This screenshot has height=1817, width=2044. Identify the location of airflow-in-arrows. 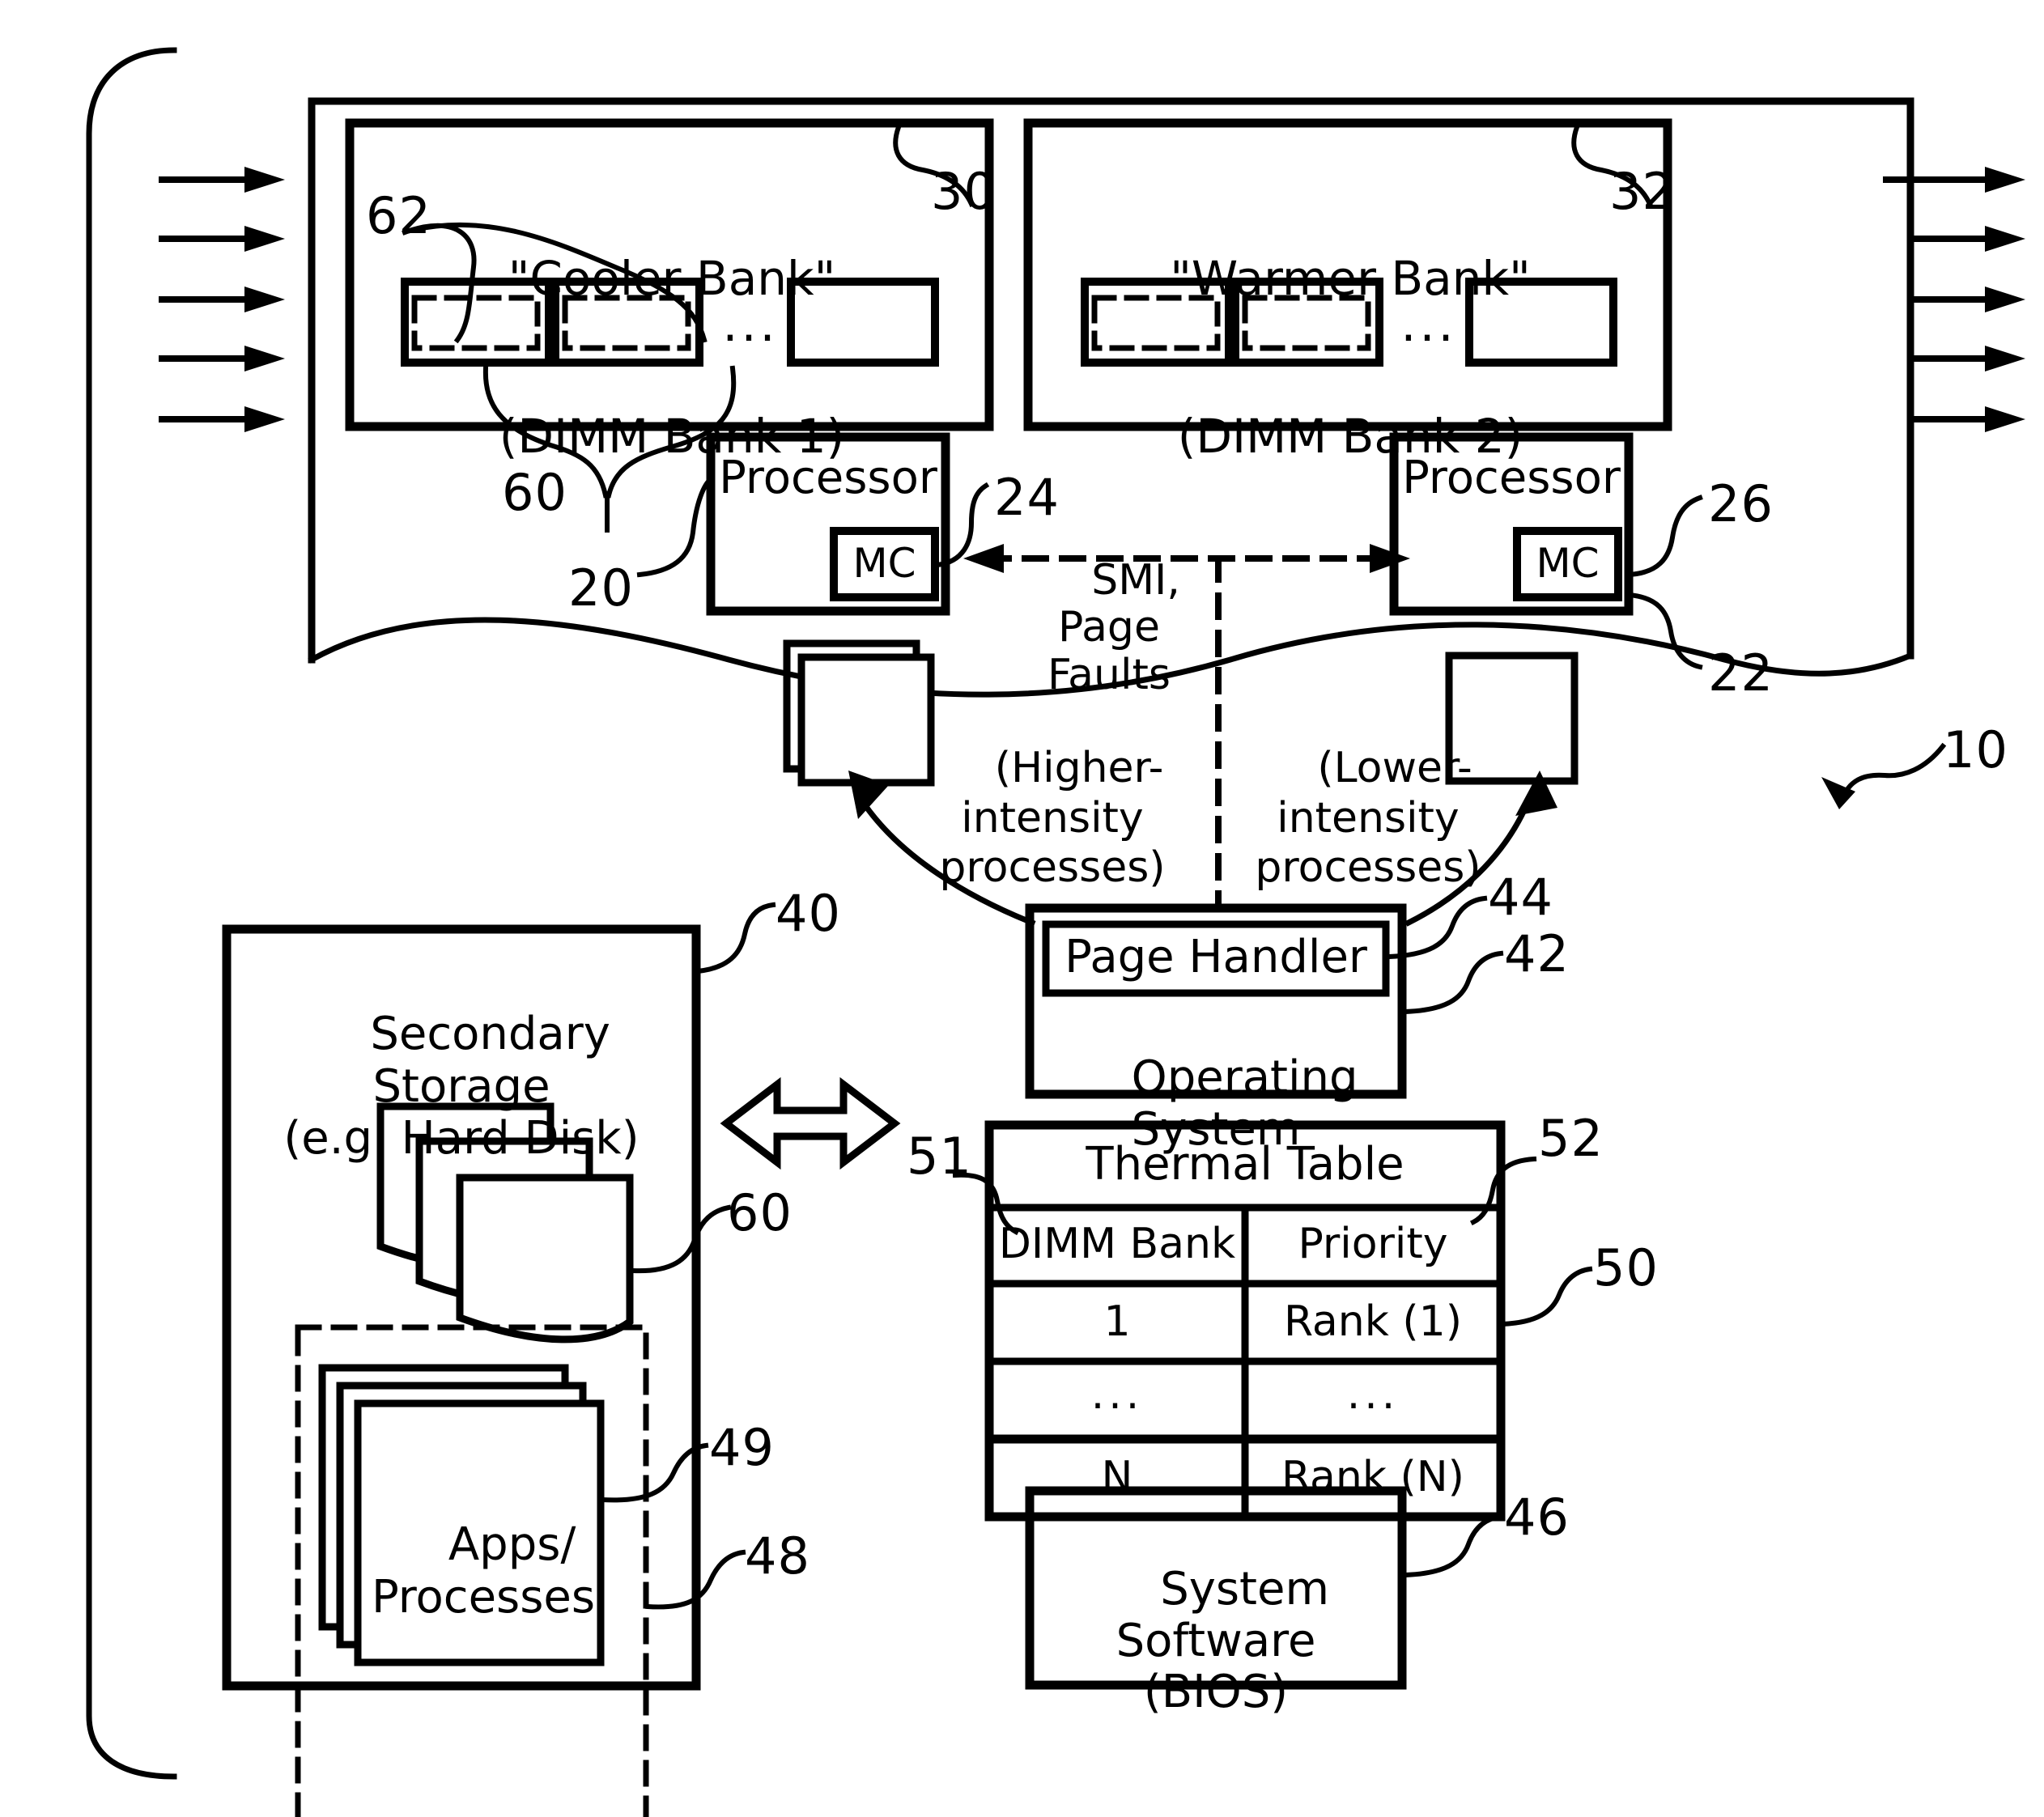
(222, 299).